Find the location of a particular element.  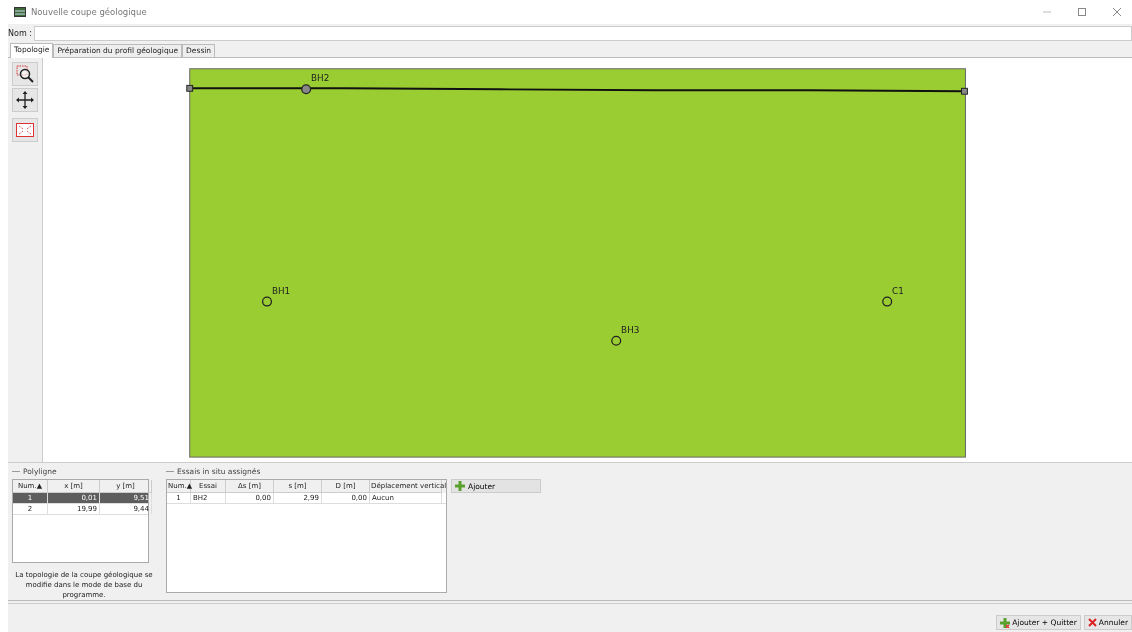

move-arrows-icon is located at coordinates (25, 100).